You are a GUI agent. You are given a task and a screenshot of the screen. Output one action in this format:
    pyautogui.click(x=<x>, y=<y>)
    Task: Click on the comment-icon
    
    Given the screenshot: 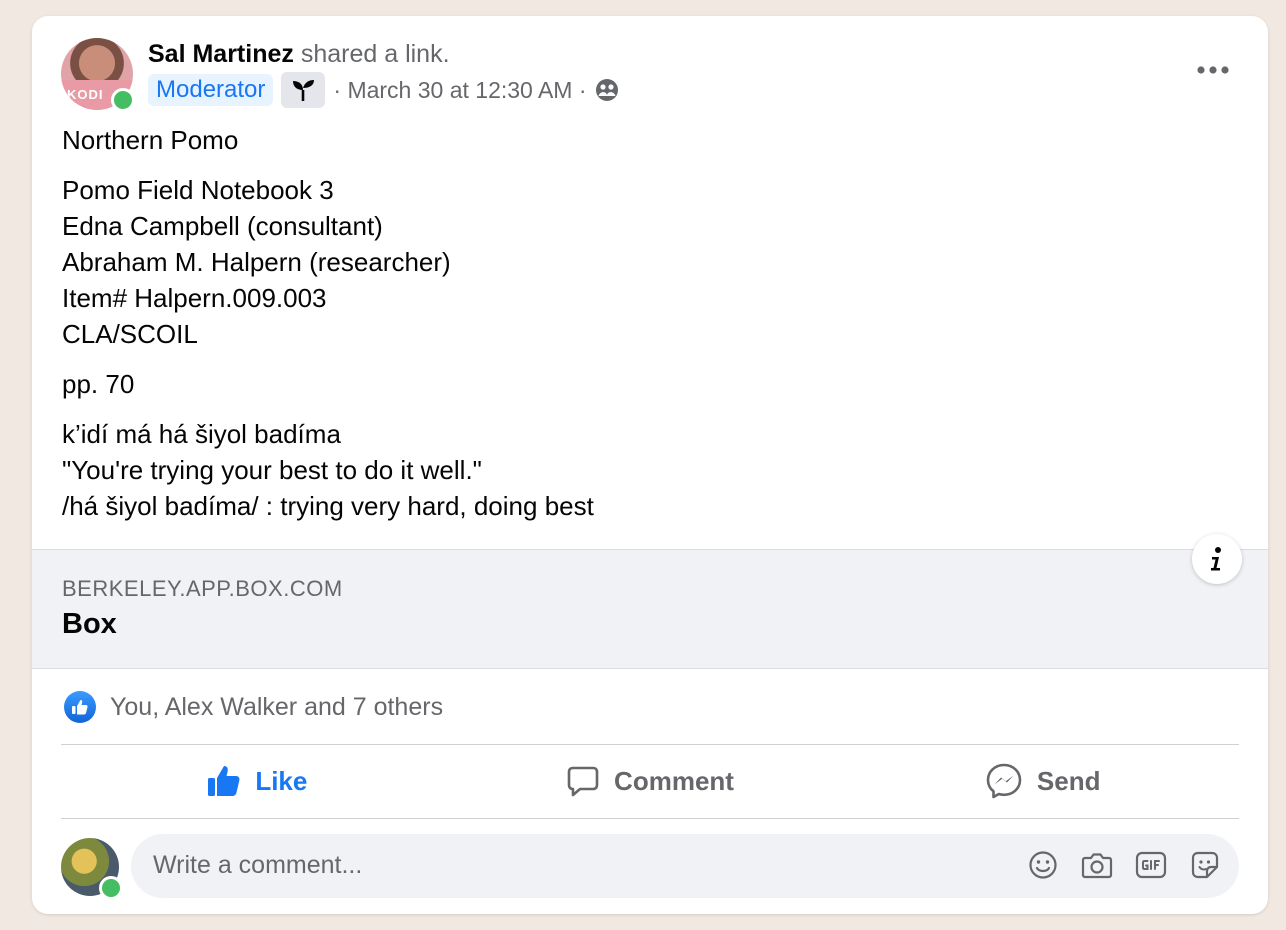 What is the action you would take?
    pyautogui.click(x=583, y=781)
    